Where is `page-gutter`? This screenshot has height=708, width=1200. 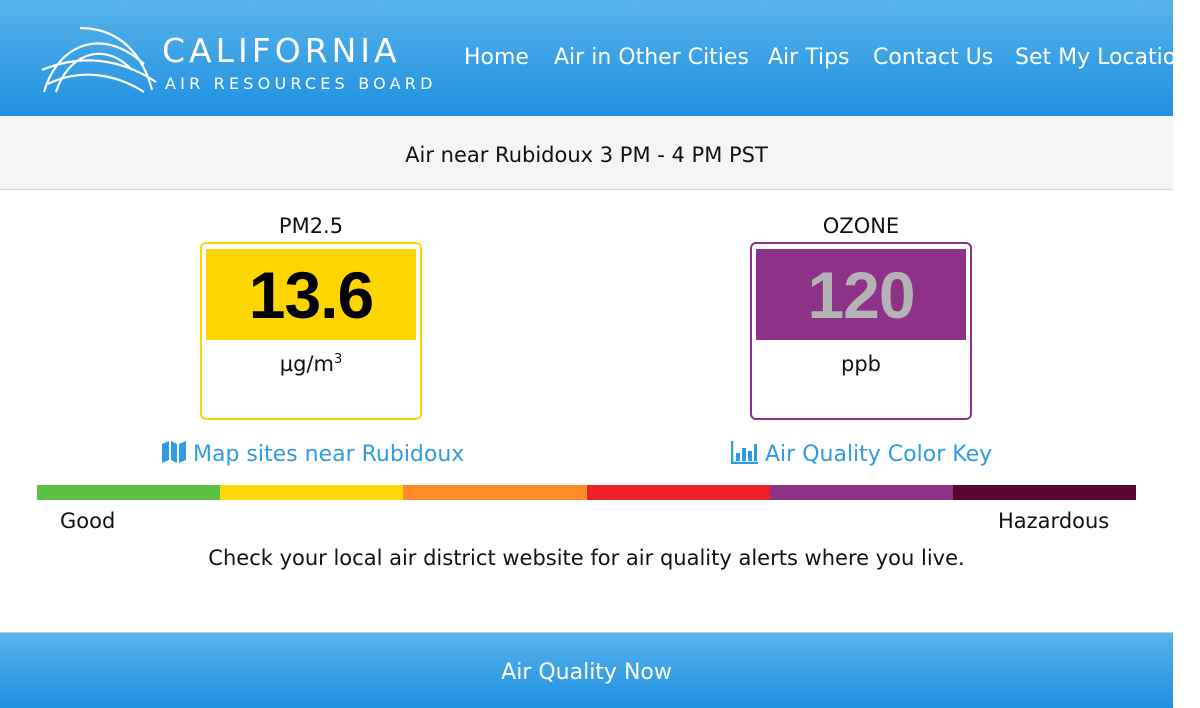 page-gutter is located at coordinates (1186, 353).